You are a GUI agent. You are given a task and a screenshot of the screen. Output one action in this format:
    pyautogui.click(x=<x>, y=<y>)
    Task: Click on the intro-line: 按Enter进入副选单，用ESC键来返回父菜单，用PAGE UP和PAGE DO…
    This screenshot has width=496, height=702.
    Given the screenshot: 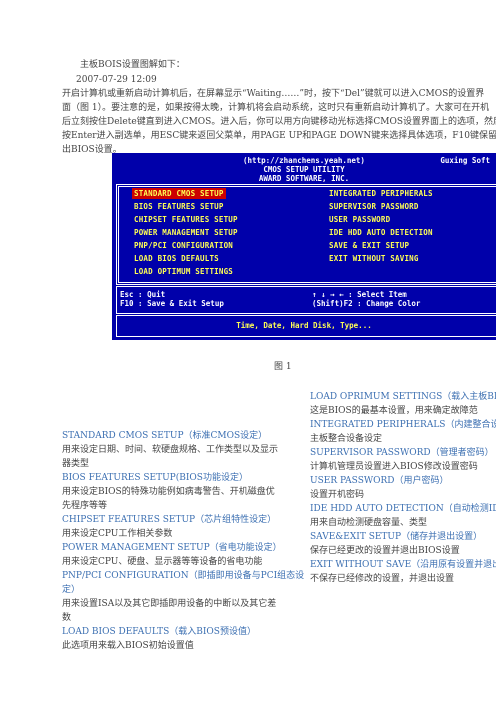 What is the action you would take?
    pyautogui.click(x=279, y=136)
    